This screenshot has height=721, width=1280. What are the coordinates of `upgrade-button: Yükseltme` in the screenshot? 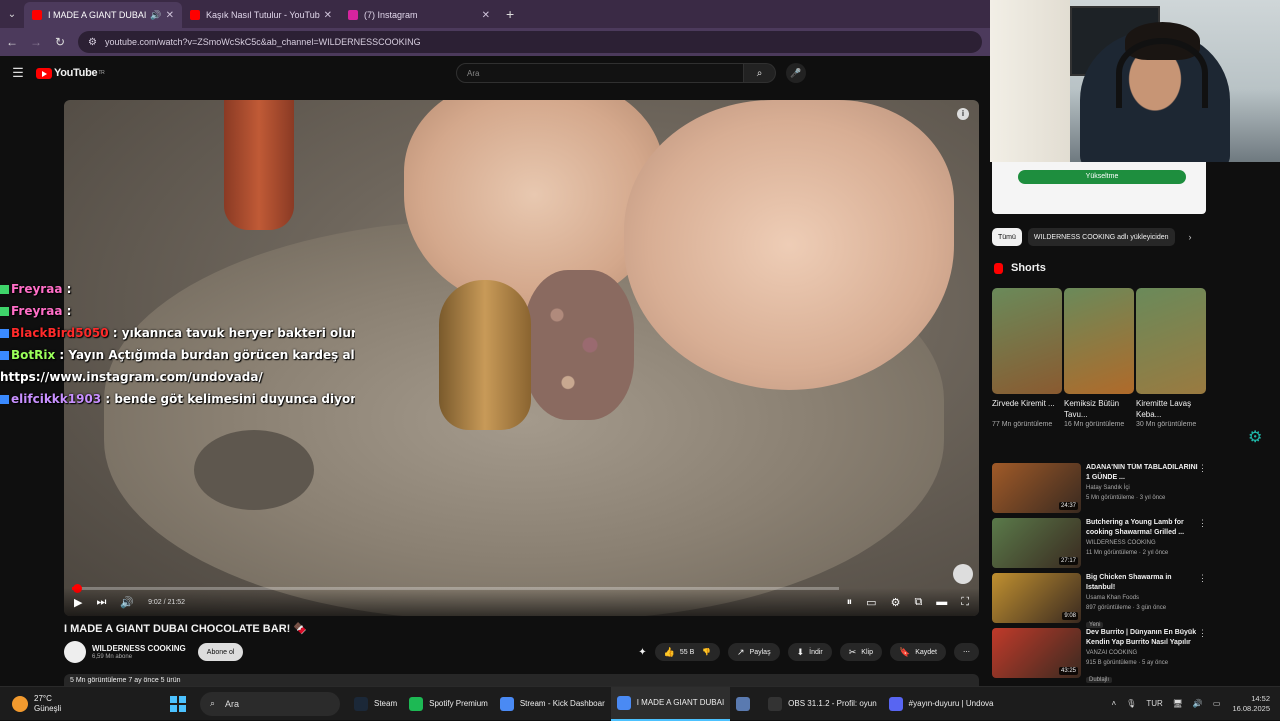 It's located at (1102, 177).